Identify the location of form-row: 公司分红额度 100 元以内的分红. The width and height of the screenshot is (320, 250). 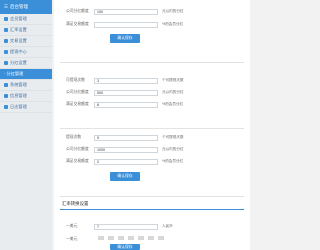
(125, 11).